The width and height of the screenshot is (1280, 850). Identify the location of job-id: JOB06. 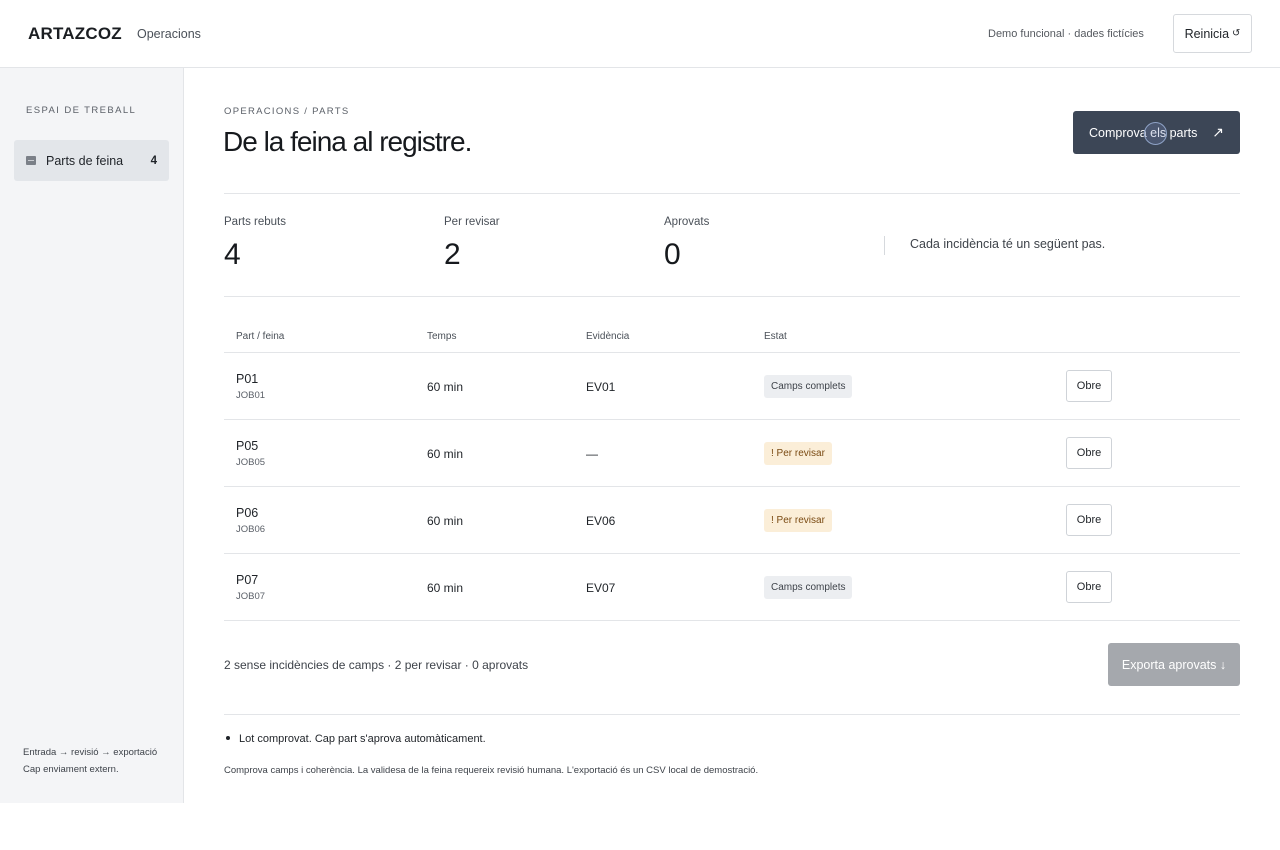
(251, 529).